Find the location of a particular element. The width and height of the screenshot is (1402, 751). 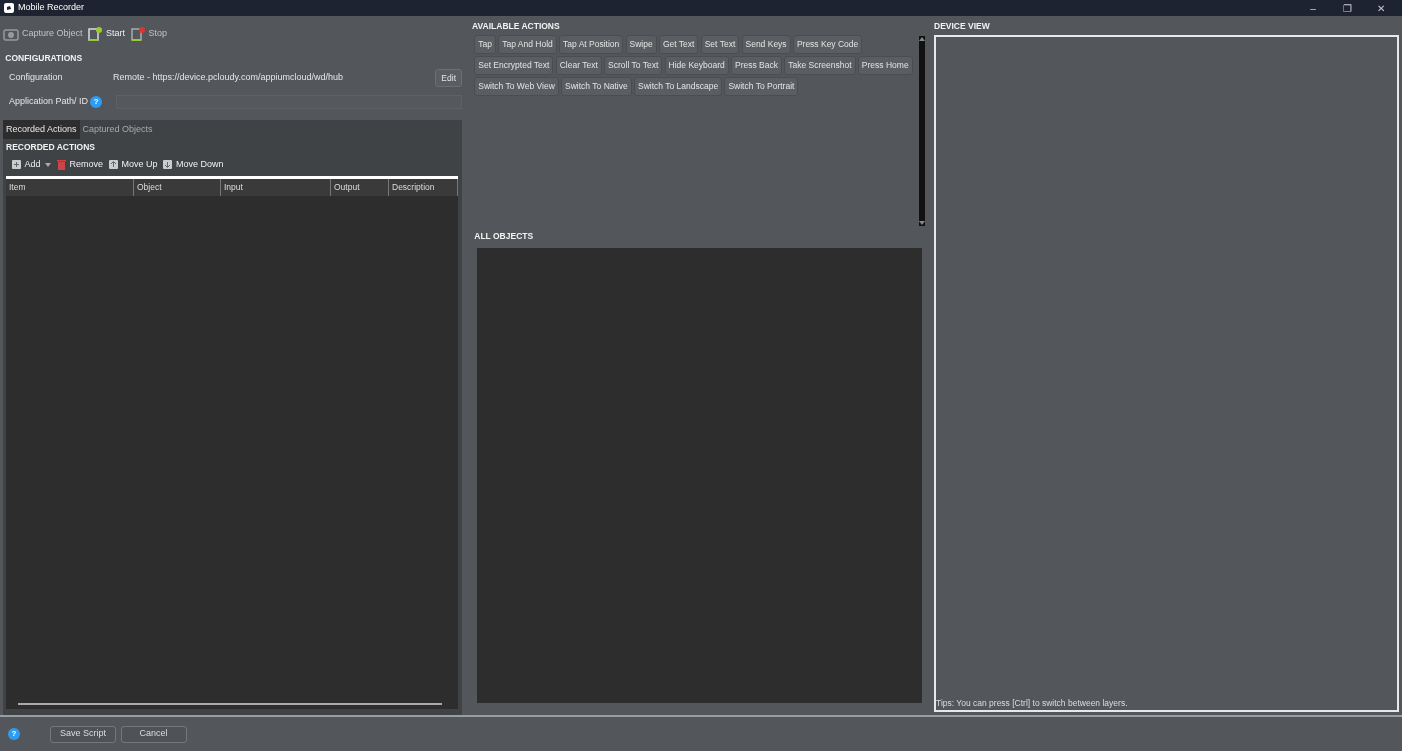

field-value: Remote - https://device.pcloudy.com/appiumcloud/wd/hub is located at coordinates (228, 78).